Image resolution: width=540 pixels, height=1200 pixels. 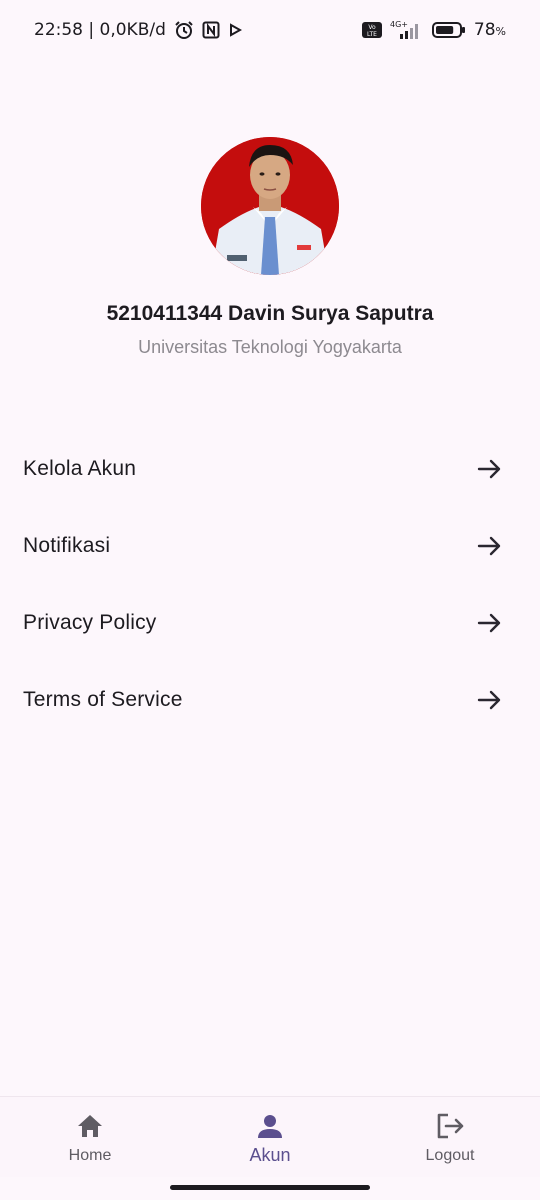 What do you see at coordinates (90, 622) in the screenshot?
I see `menu-item-label: Privacy Policy` at bounding box center [90, 622].